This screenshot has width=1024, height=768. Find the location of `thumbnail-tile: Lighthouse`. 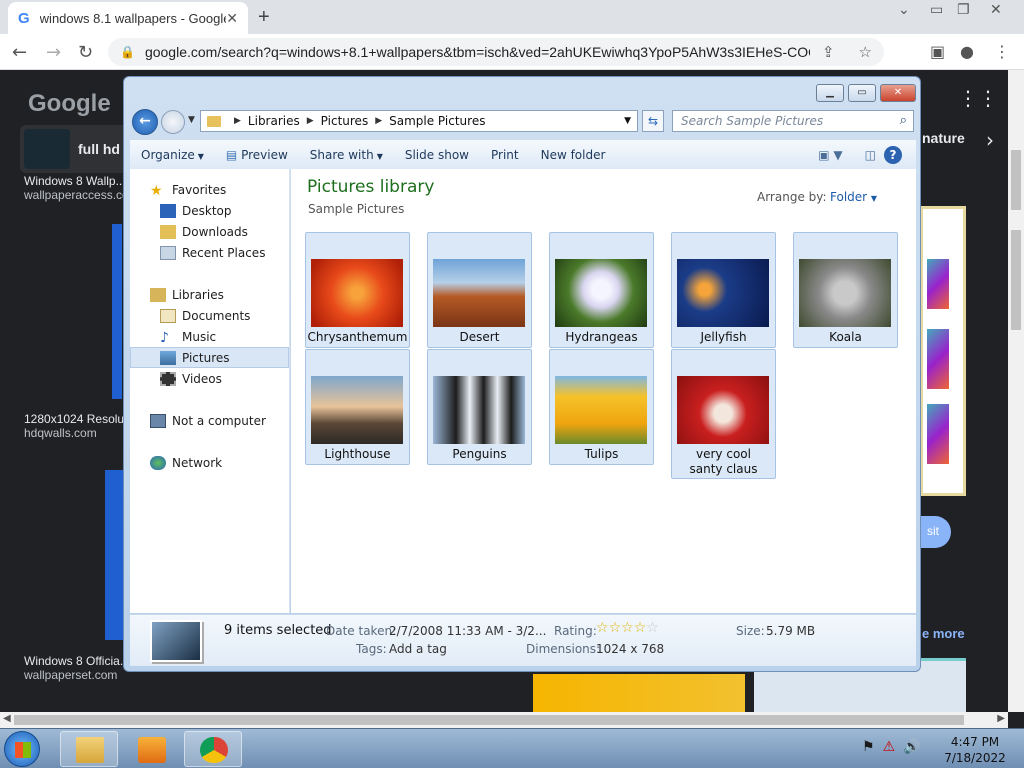

thumbnail-tile: Lighthouse is located at coordinates (357, 407).